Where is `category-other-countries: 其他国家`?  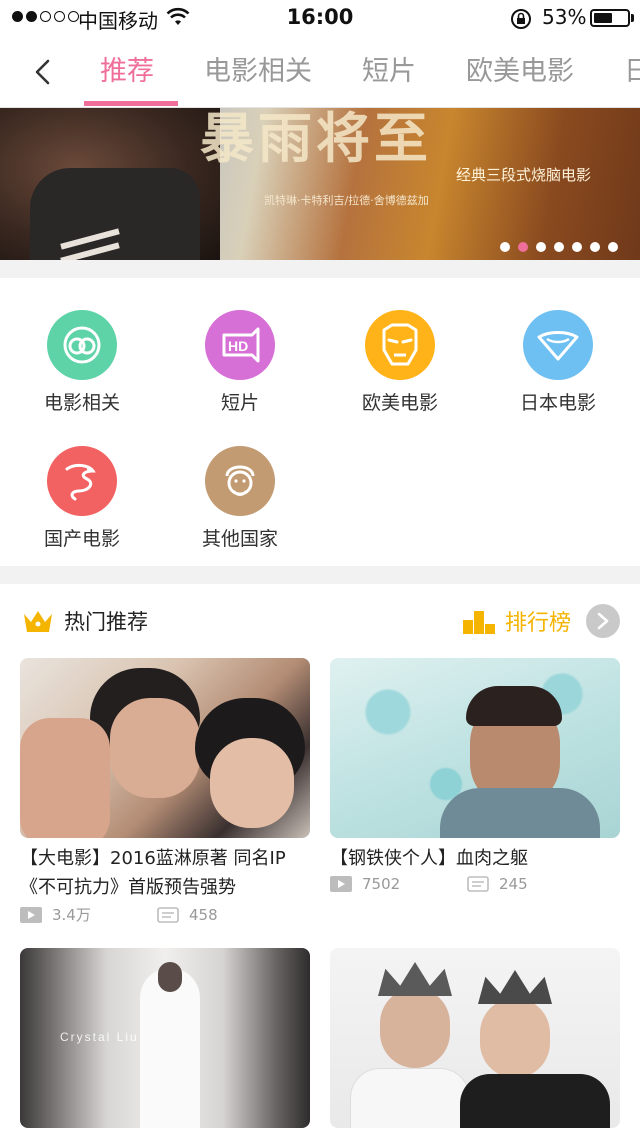 category-other-countries: 其他国家 is located at coordinates (240, 498).